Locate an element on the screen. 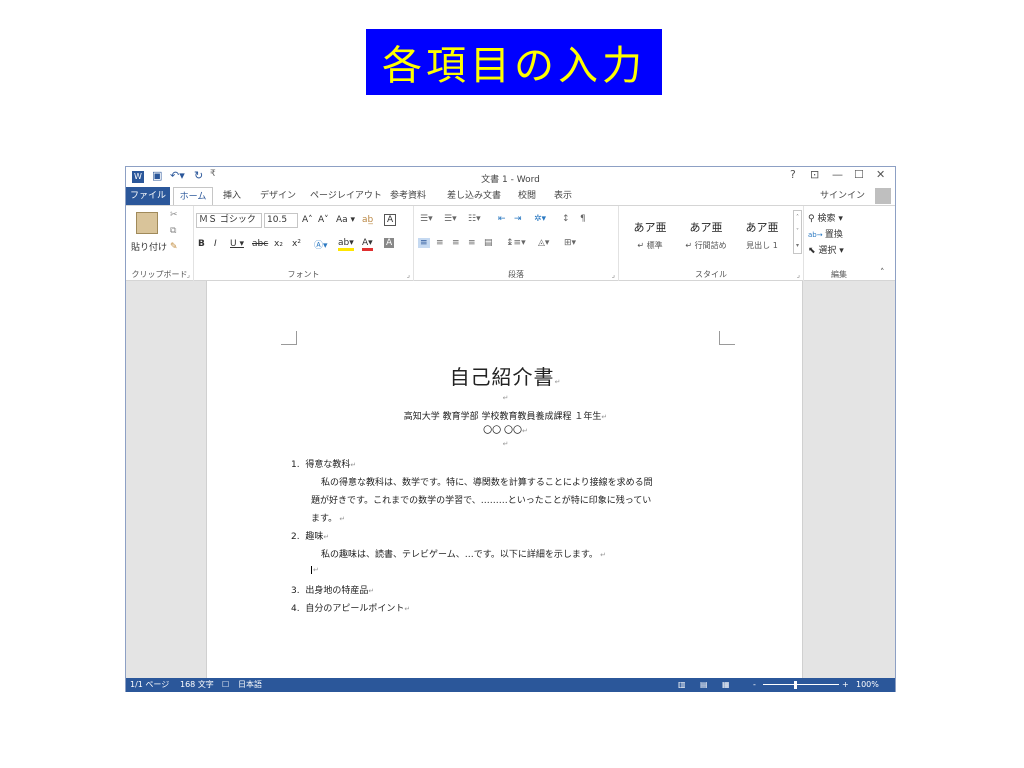 The image size is (1024, 768). tab-design: デザイン is located at coordinates (278, 196).